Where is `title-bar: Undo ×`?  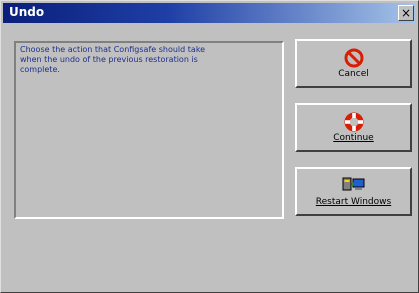 title-bar: Undo × is located at coordinates (209, 13).